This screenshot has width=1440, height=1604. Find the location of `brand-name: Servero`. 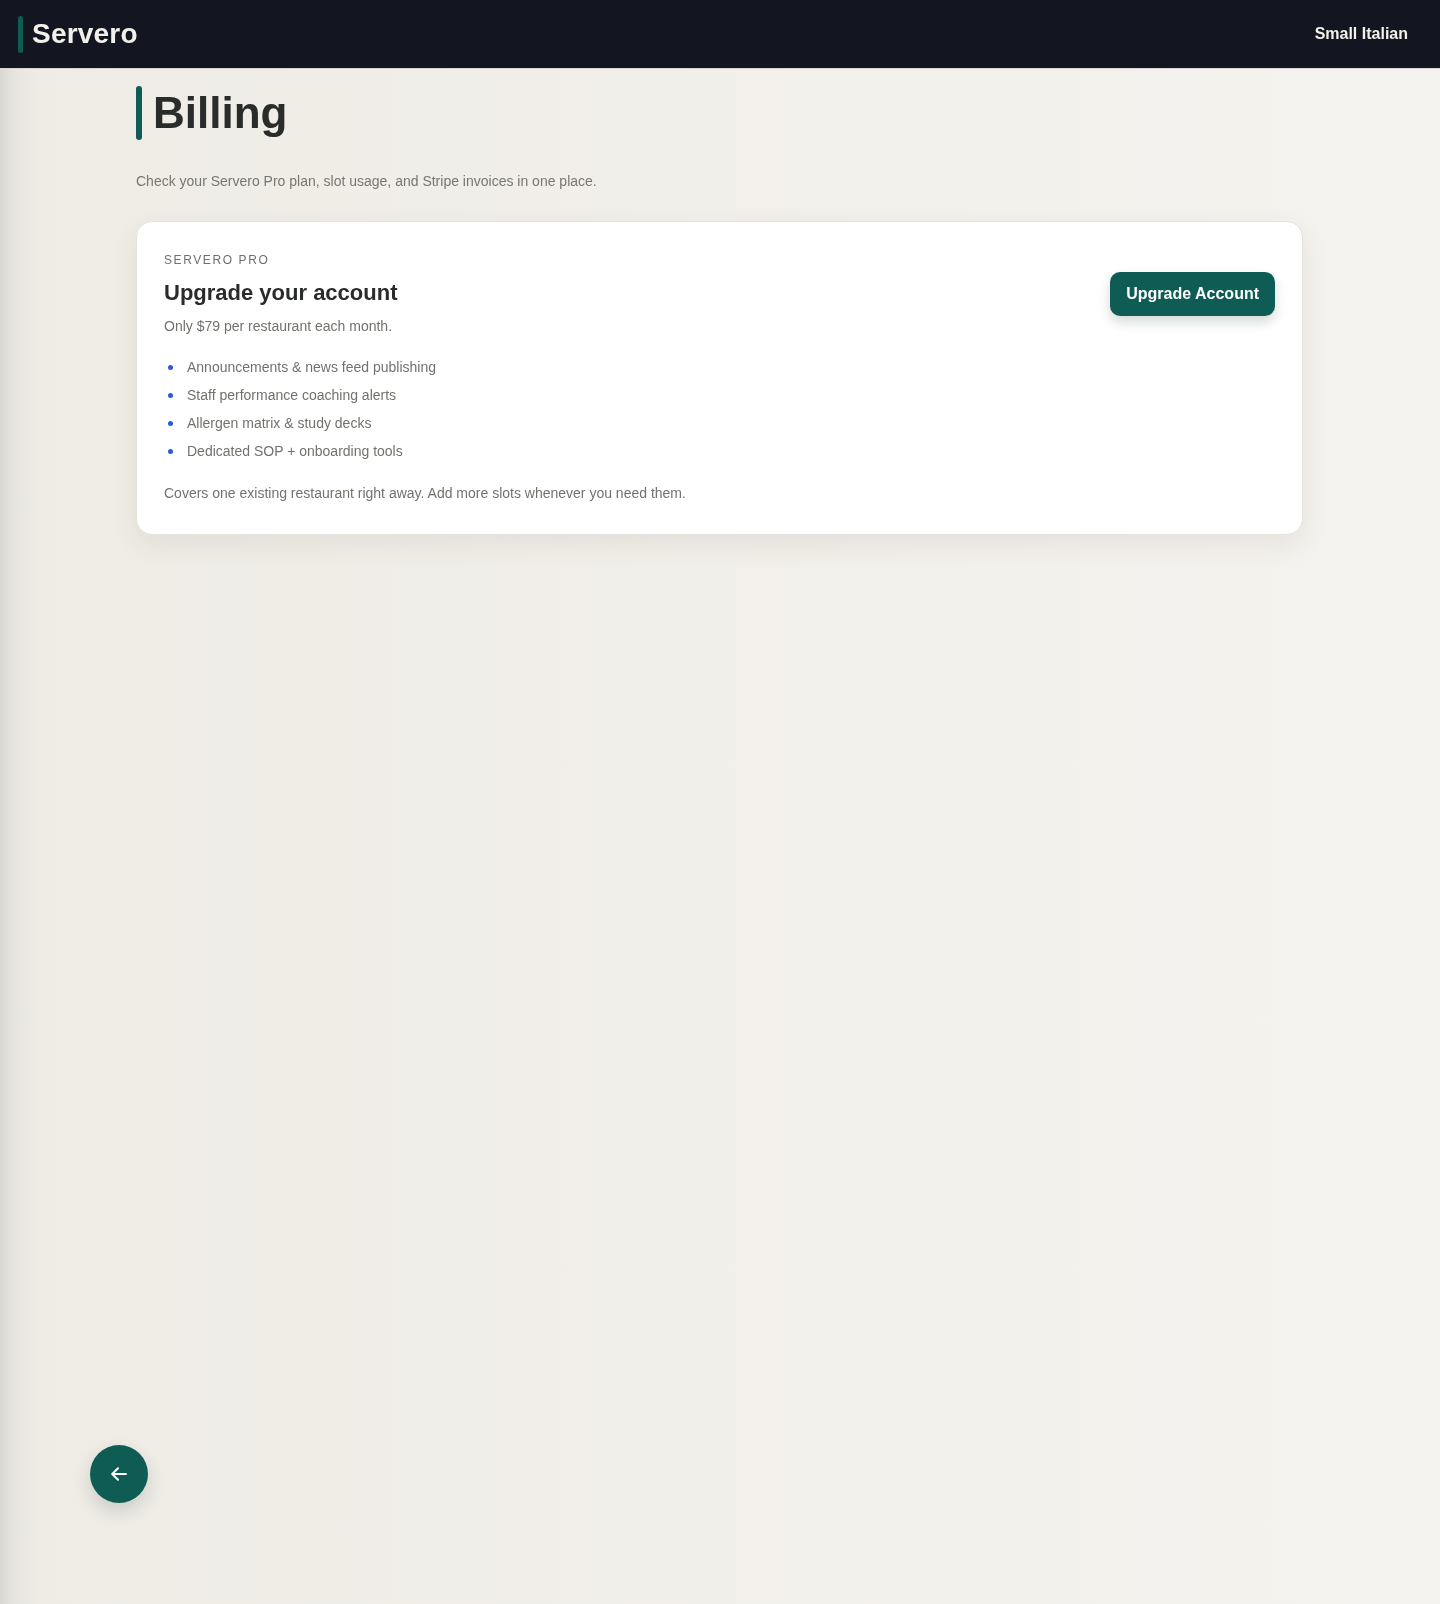

brand-name: Servero is located at coordinates (85, 34).